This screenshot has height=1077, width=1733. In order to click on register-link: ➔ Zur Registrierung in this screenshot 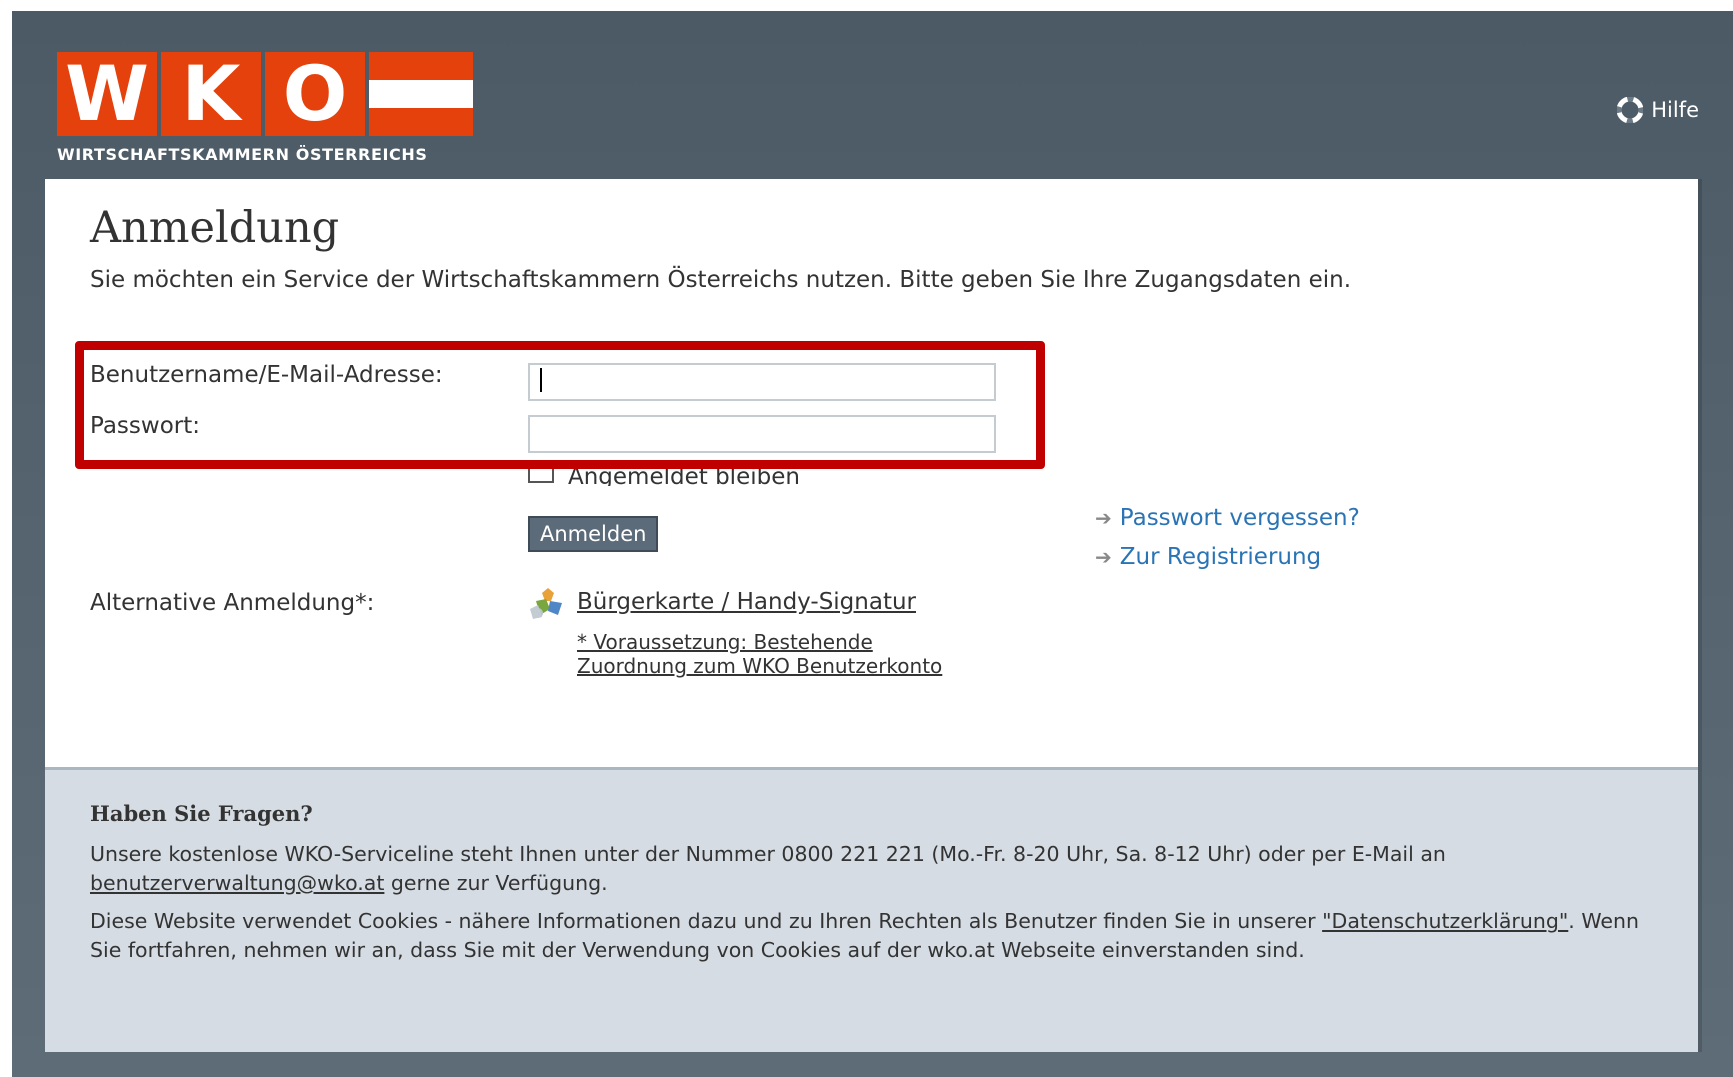, I will do `click(1227, 557)`.